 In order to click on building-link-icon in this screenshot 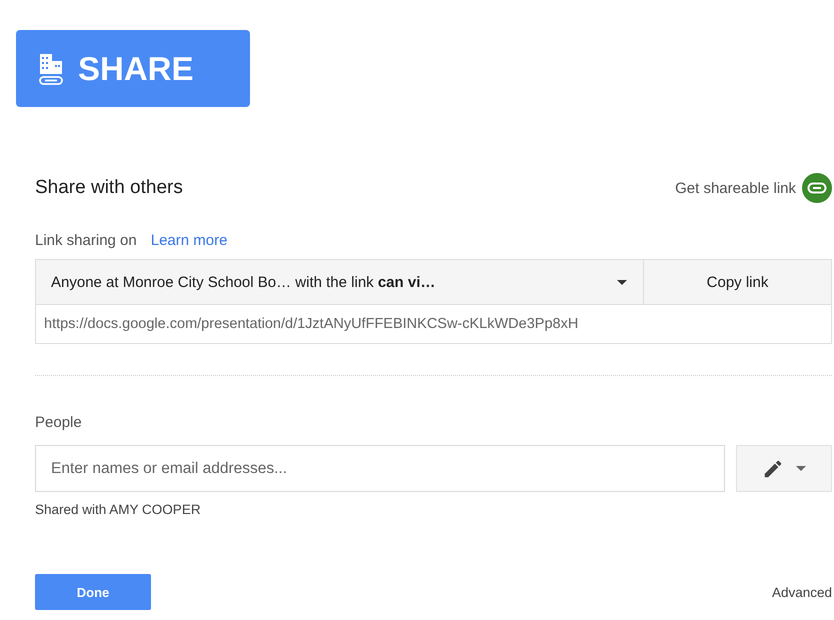, I will do `click(51, 69)`.